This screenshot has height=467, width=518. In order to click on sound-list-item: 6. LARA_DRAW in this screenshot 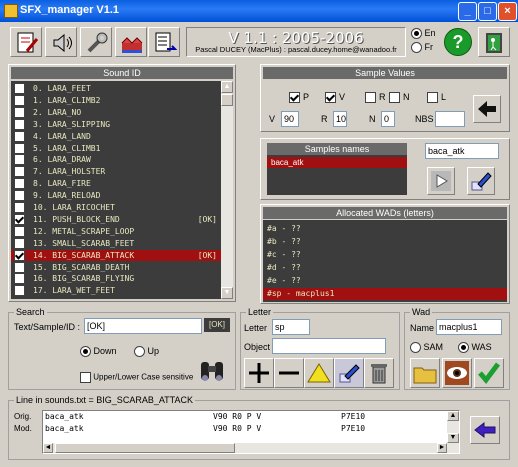, I will do `click(116, 160)`.